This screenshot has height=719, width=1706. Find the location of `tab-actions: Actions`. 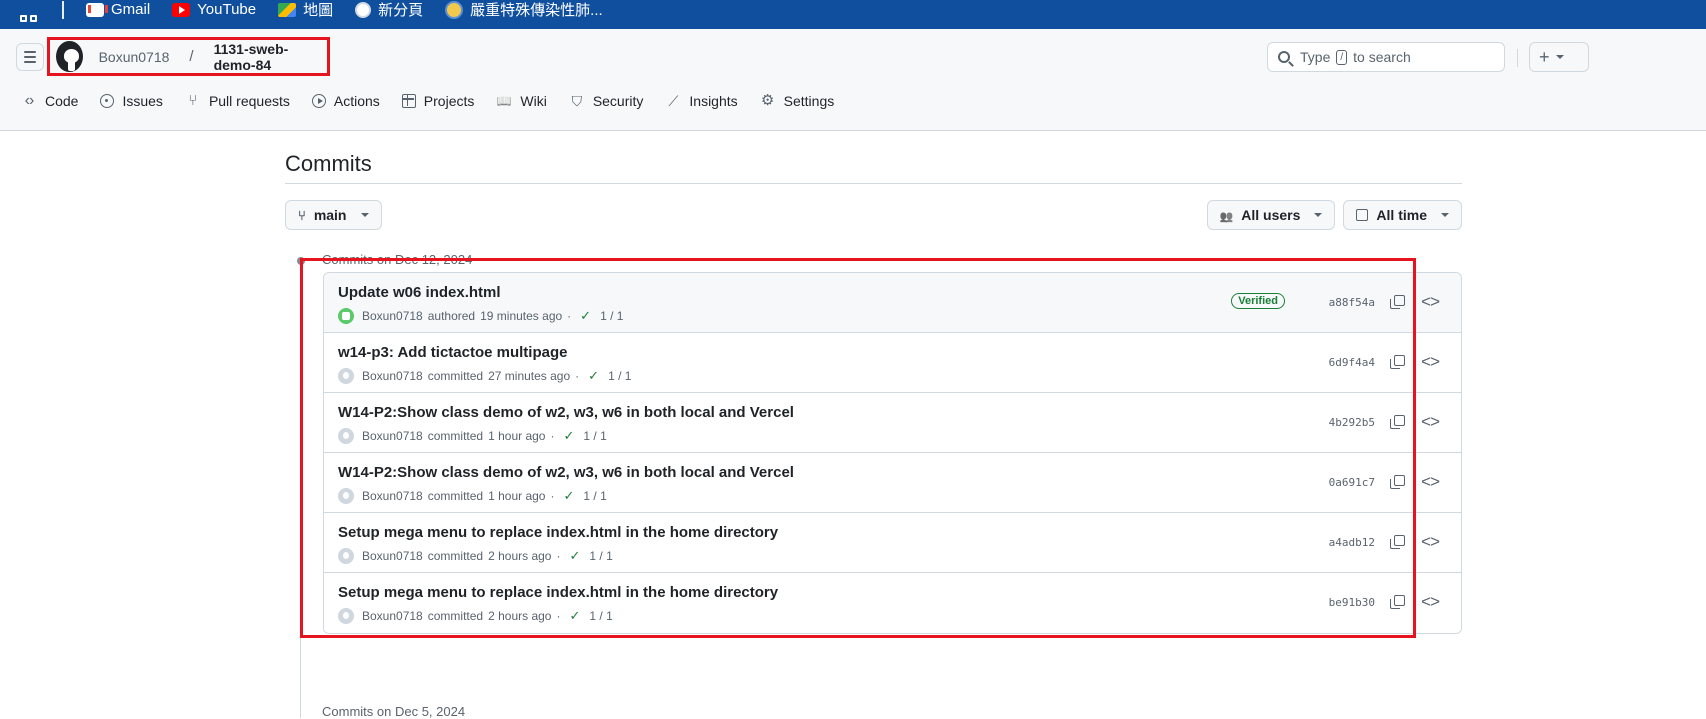

tab-actions: Actions is located at coordinates (345, 101).